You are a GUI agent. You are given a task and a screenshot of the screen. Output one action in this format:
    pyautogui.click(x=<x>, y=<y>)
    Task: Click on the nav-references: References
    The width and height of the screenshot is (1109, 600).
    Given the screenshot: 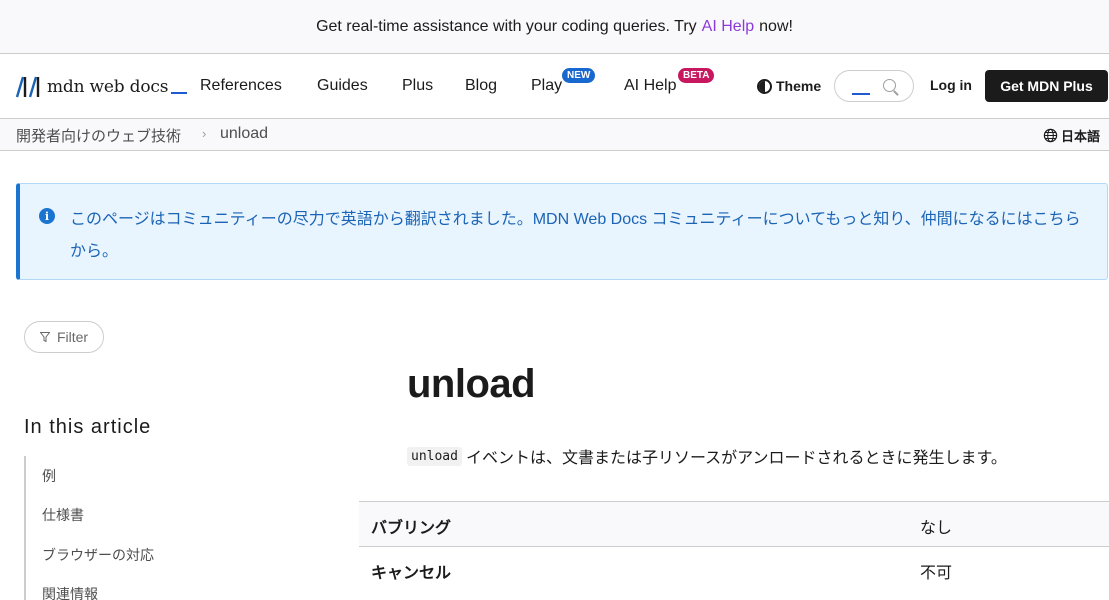 What is the action you would take?
    pyautogui.click(x=241, y=86)
    